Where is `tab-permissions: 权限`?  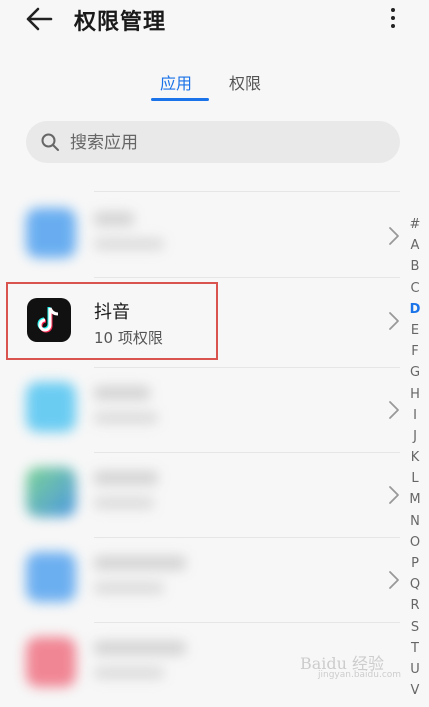
tab-permissions: 权限 is located at coordinates (245, 82).